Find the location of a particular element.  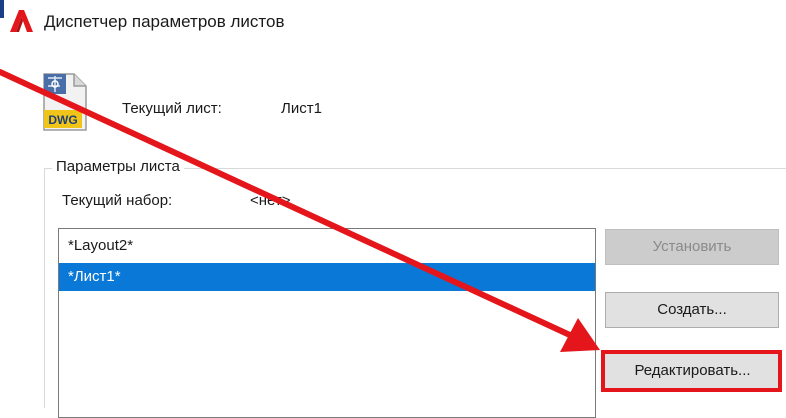

title-bar: Диспетчер параметров листов is located at coordinates (393, 23).